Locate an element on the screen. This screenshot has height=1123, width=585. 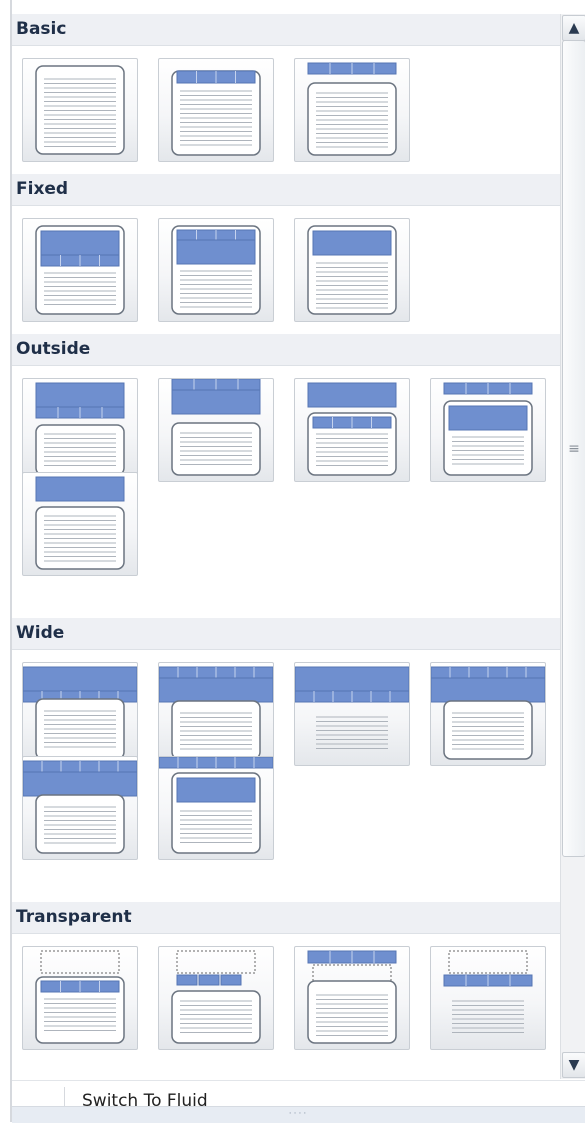
scroll-thumb: ≡ is located at coordinates (573, 448).